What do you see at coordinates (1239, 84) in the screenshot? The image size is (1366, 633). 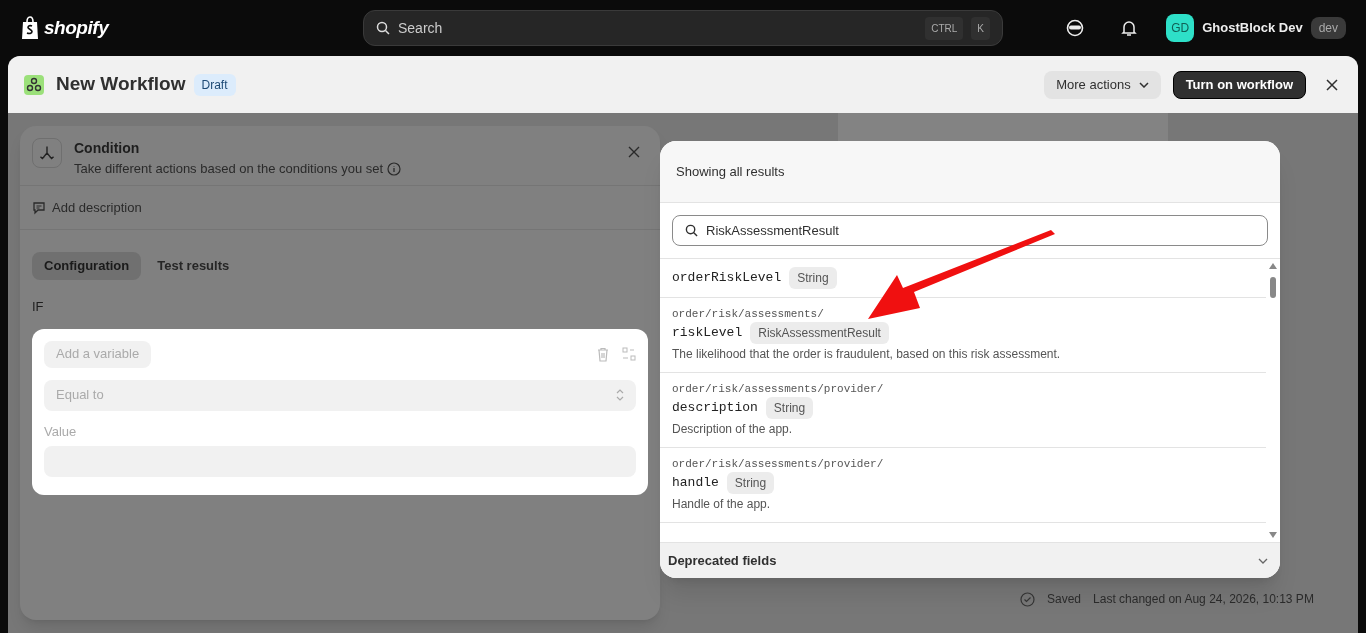 I see `turn-on-workflow-button: Turn on workflow` at bounding box center [1239, 84].